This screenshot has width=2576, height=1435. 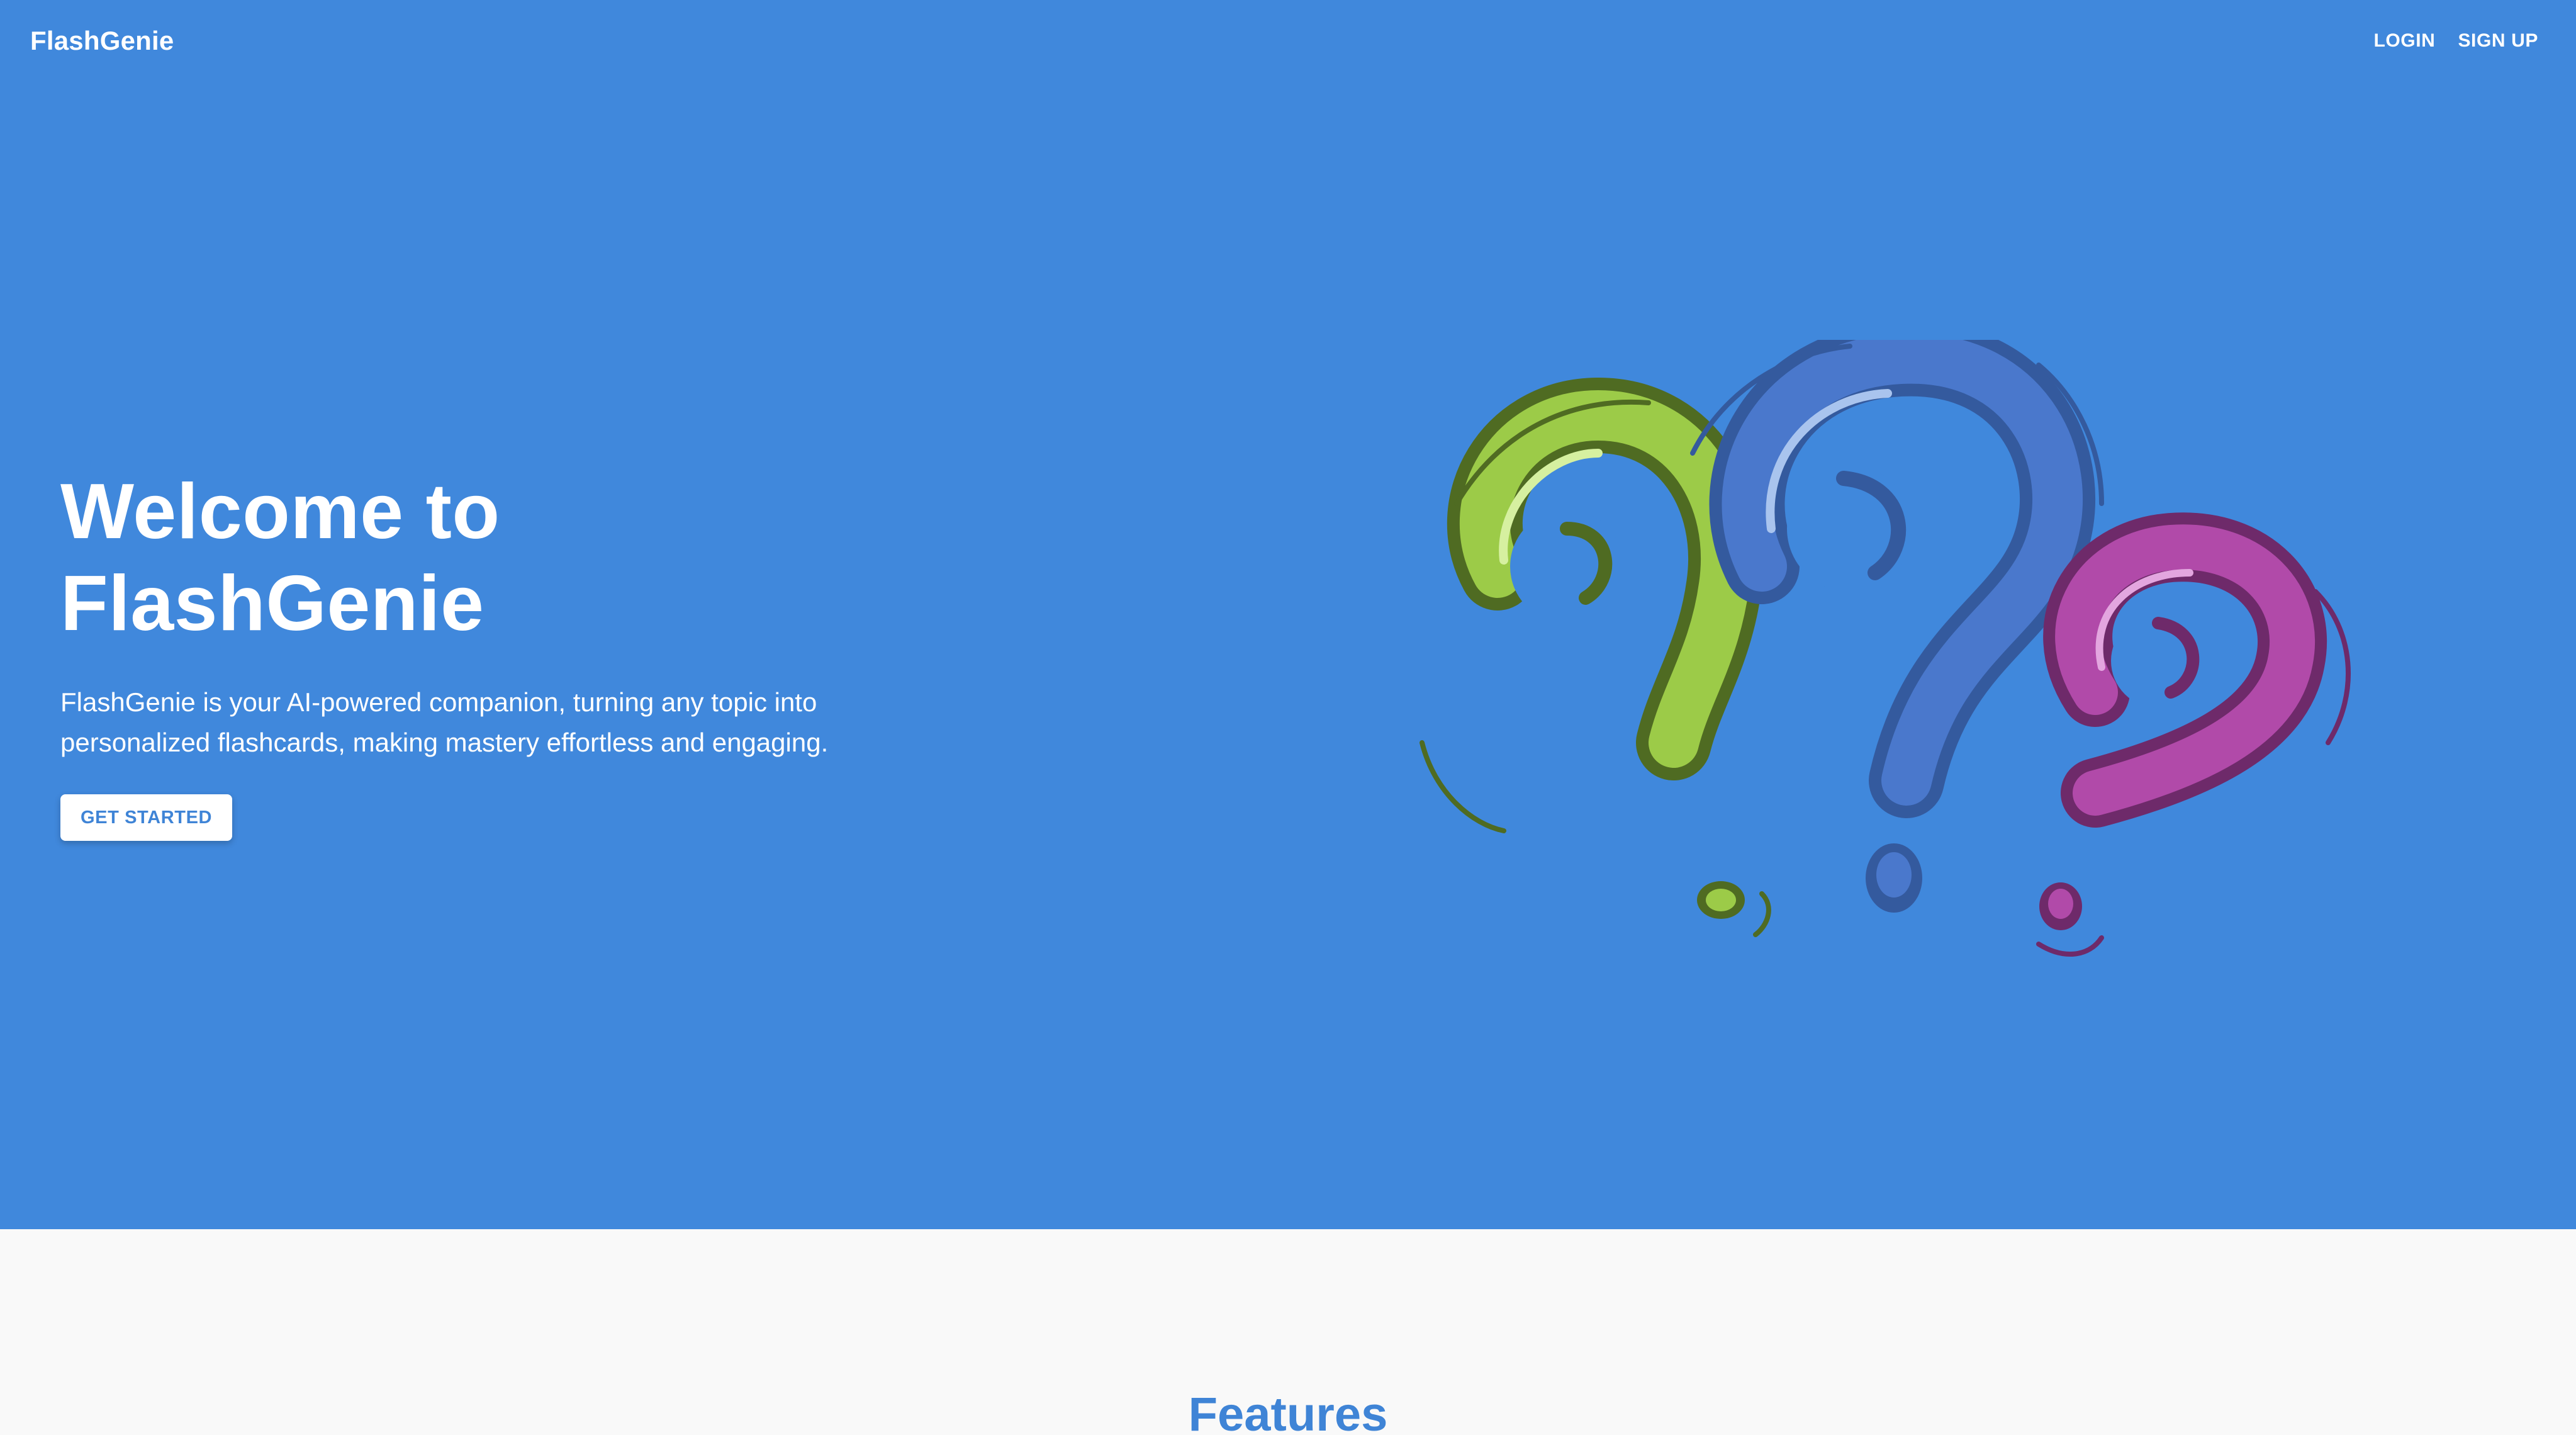 What do you see at coordinates (1897, 627) in the screenshot?
I see `blue-question-mark-icon` at bounding box center [1897, 627].